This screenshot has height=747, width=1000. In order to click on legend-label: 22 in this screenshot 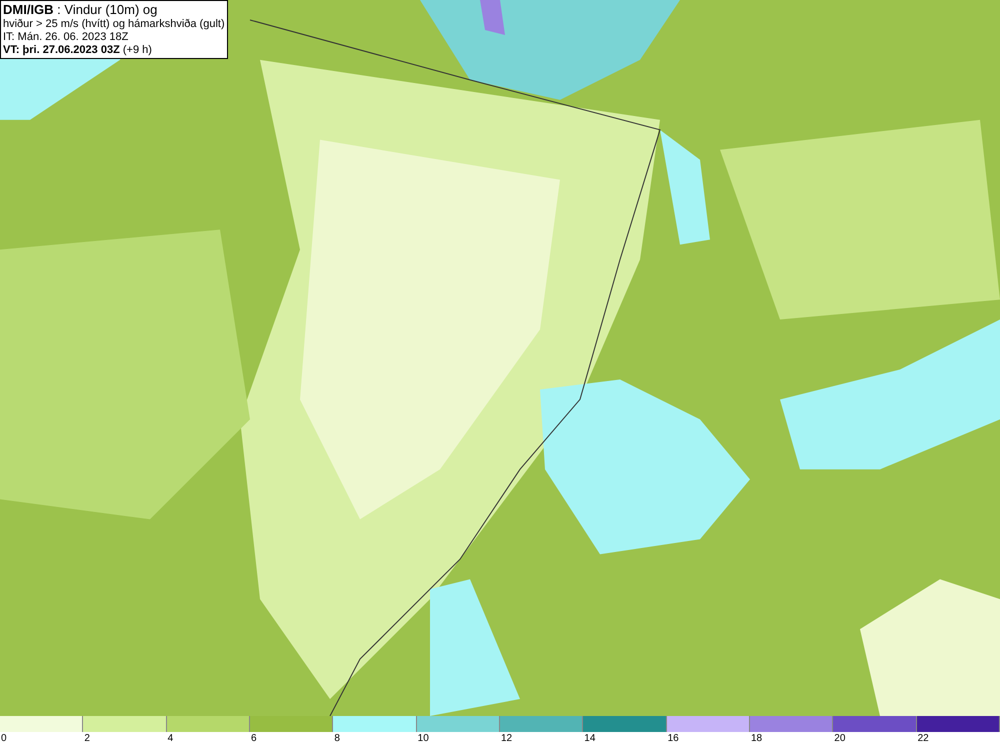, I will do `click(923, 738)`.